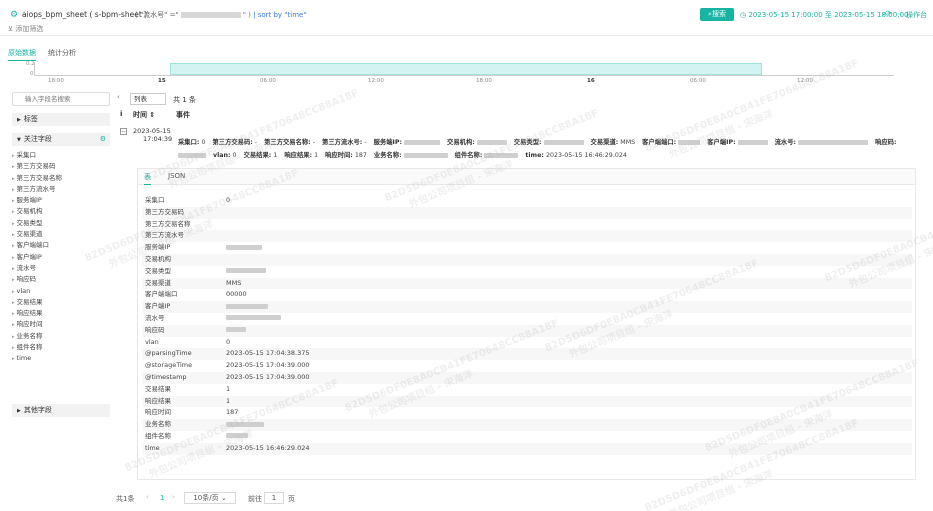 The height and width of the screenshot is (511, 933). Describe the element at coordinates (888, 13) in the screenshot. I see `refresh-icon: ⟳` at that location.